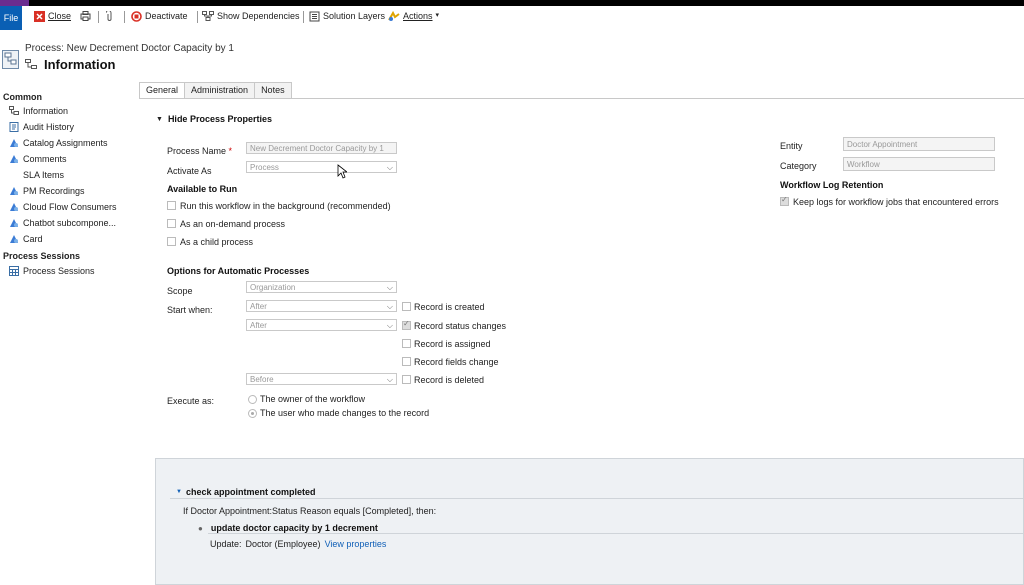  I want to click on entity-field: Doctor Appointment, so click(919, 144).